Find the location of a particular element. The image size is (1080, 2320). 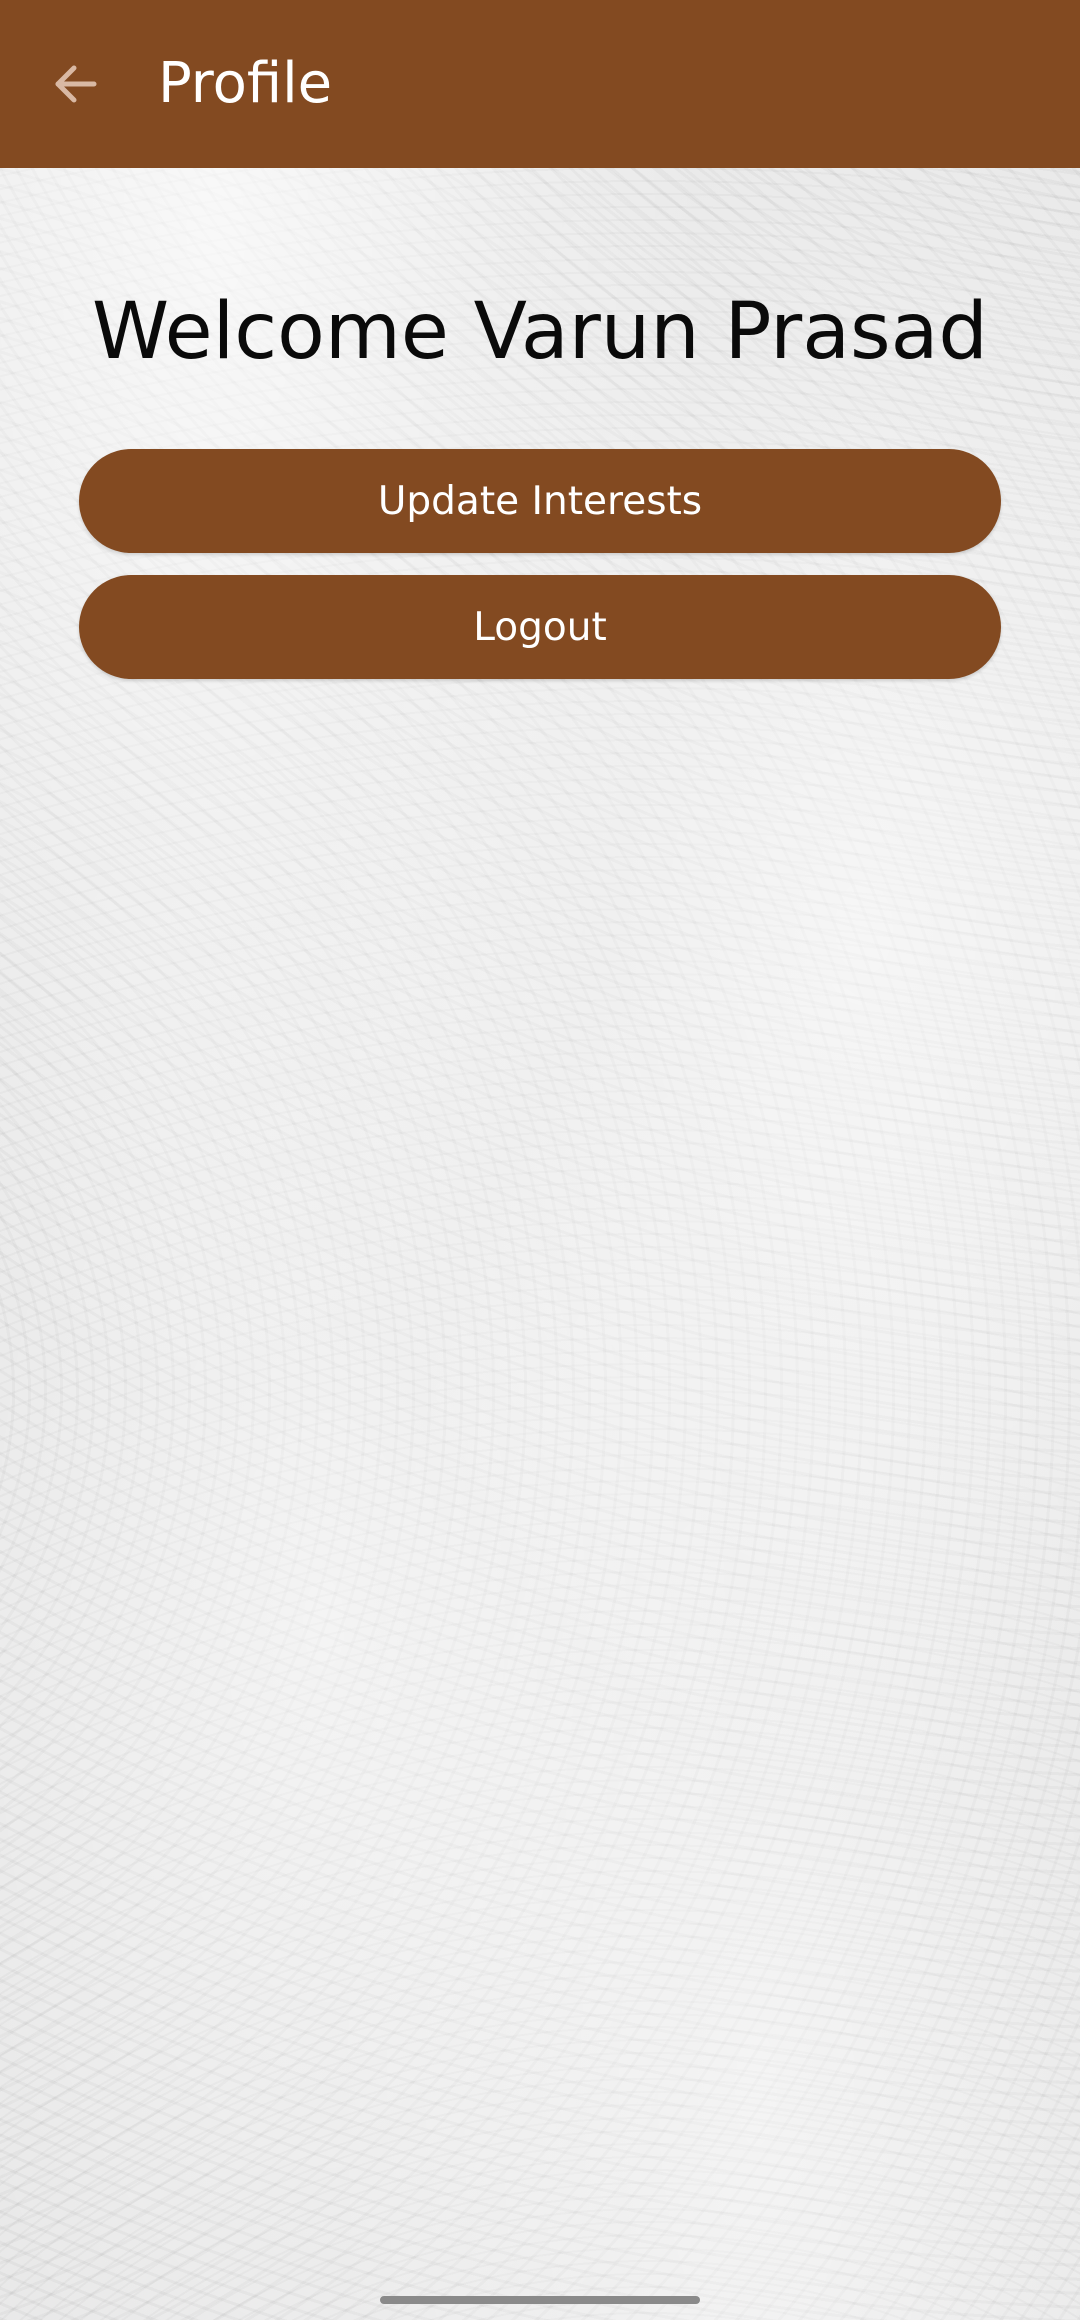

back-button is located at coordinates (76, 84).